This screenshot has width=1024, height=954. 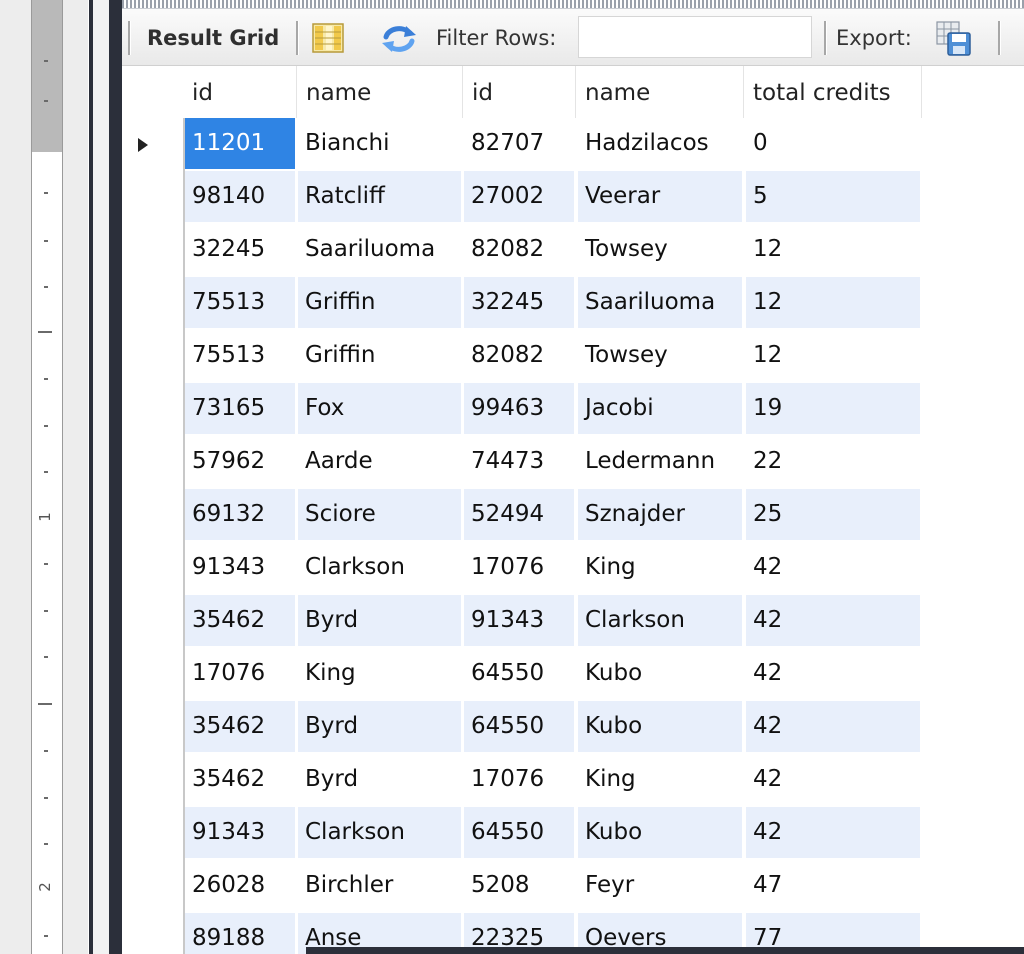 I want to click on row-header-corner, so click(x=152, y=92).